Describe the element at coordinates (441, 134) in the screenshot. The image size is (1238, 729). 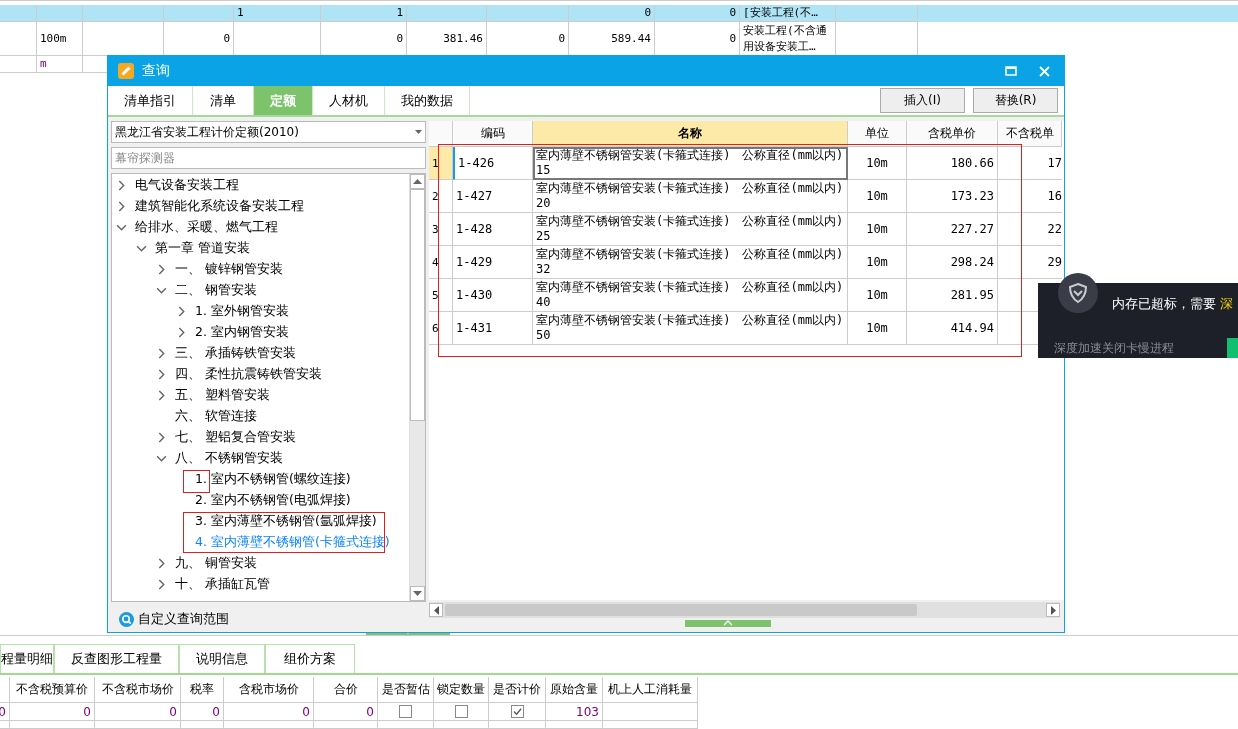
I see `column-header` at that location.